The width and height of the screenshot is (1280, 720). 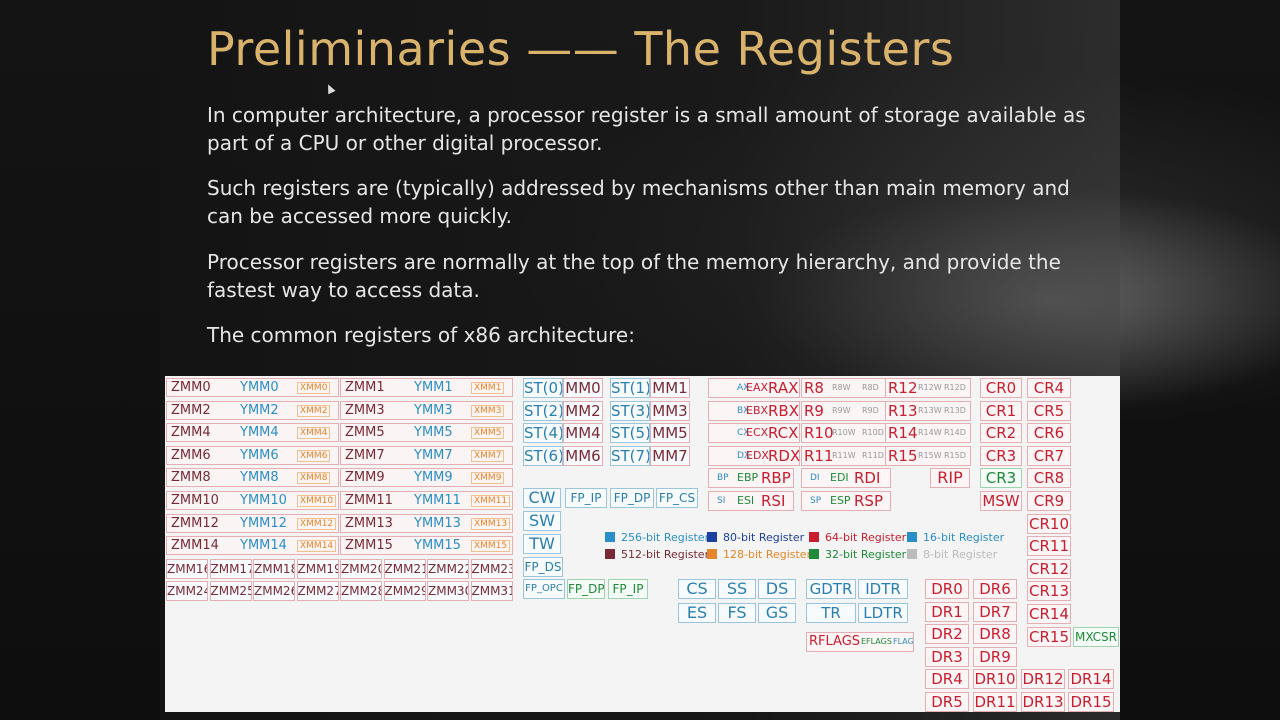 I want to click on register-ymm: YMM13, so click(x=437, y=523).